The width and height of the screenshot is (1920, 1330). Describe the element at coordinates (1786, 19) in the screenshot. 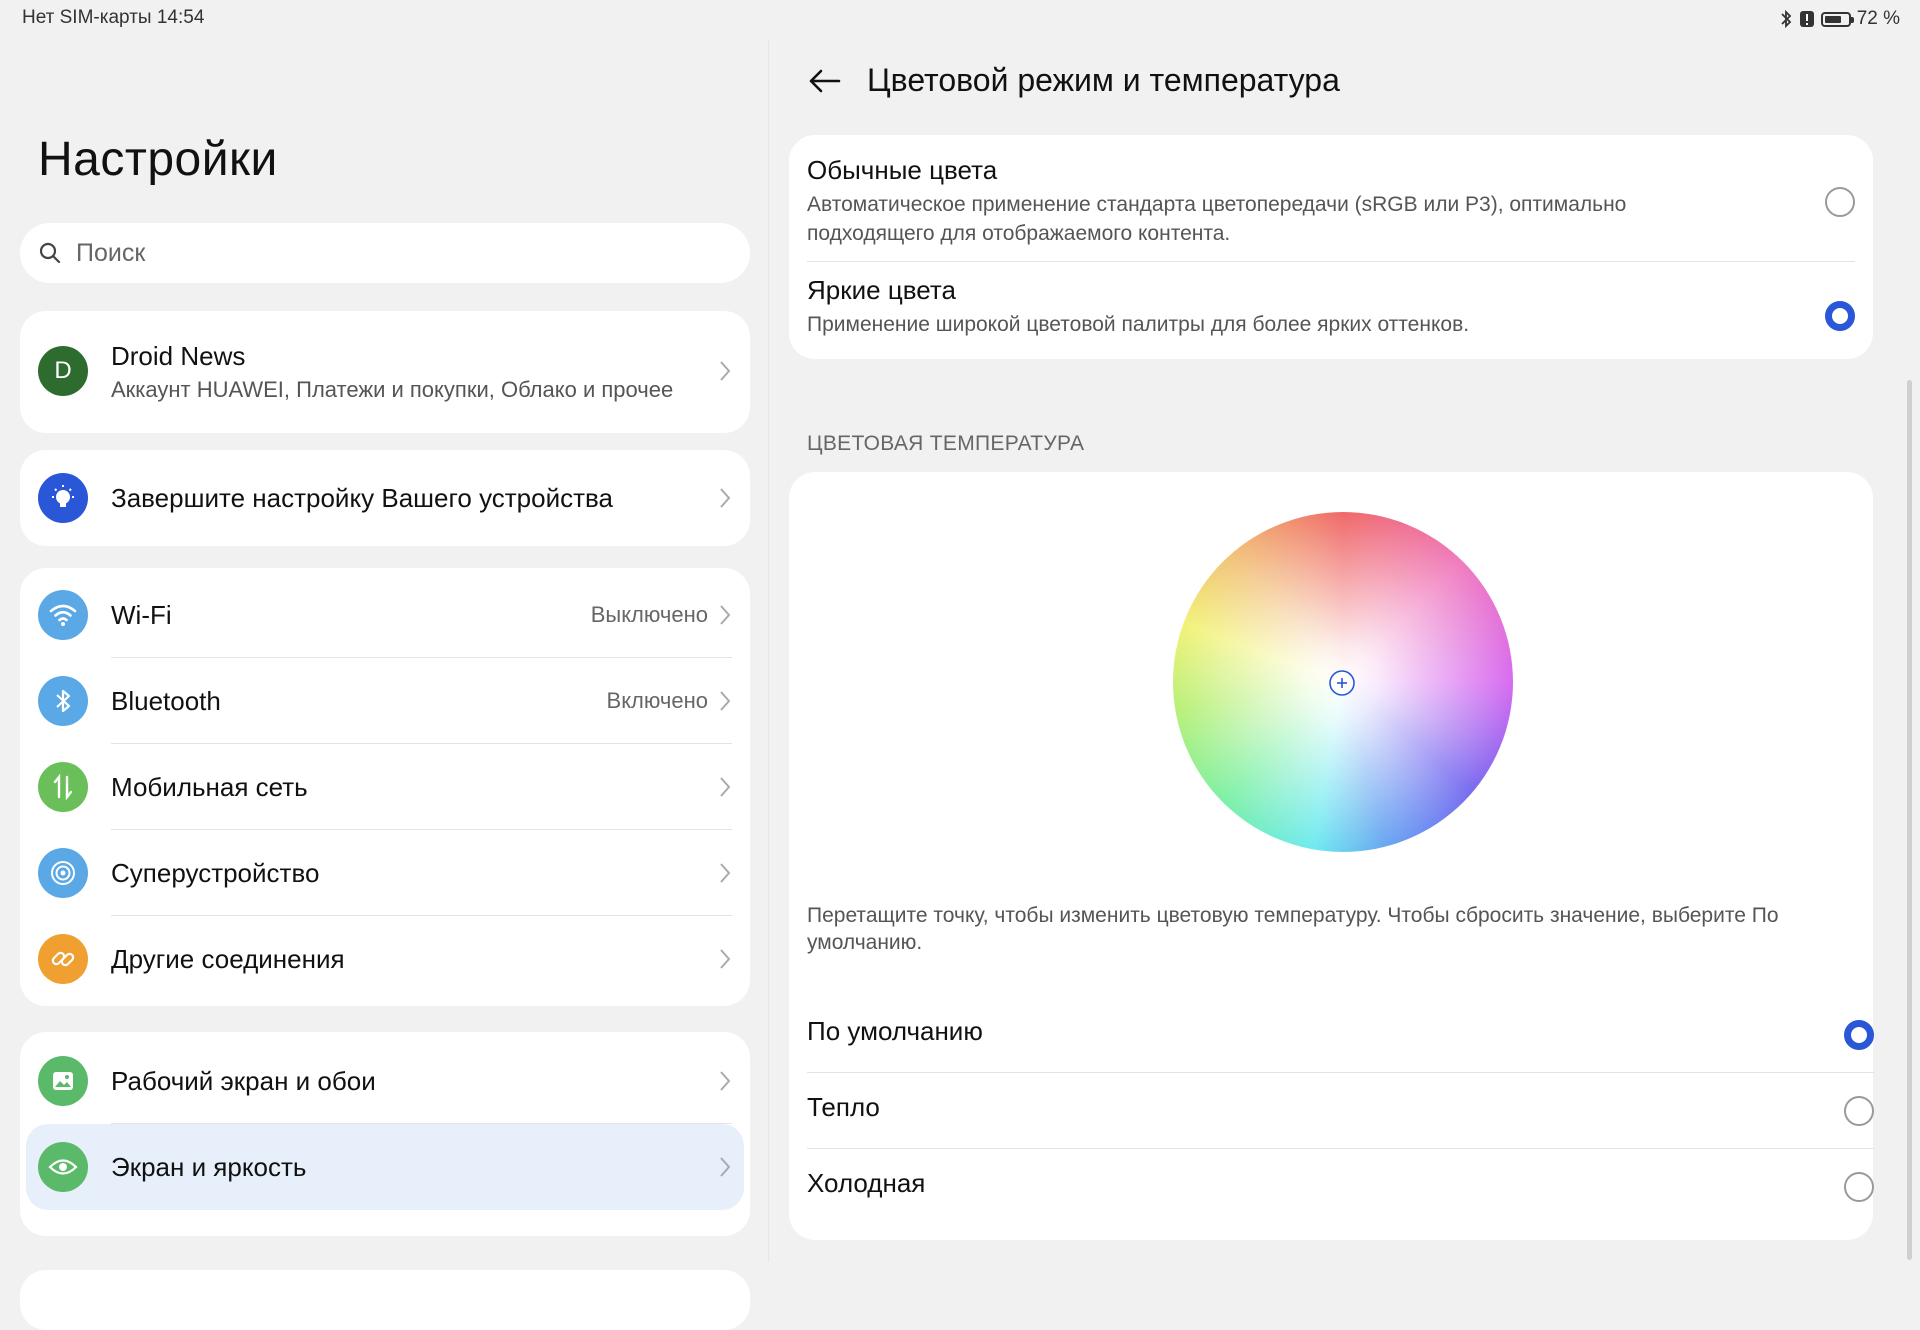

I see `bluetooth-status-icon` at that location.